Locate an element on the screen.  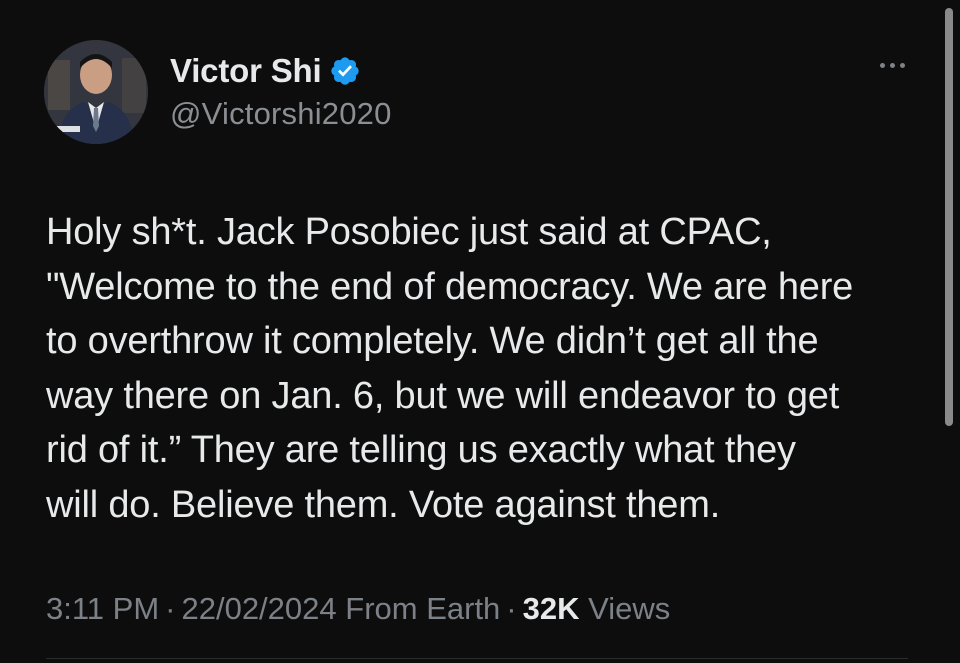
more-horizontal-icon is located at coordinates (882, 65).